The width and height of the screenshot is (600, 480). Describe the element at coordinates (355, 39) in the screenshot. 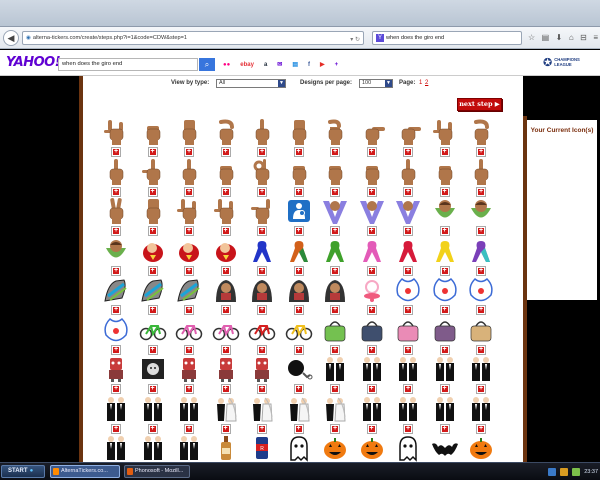

I see `reload-icon: ▾ ↻` at that location.